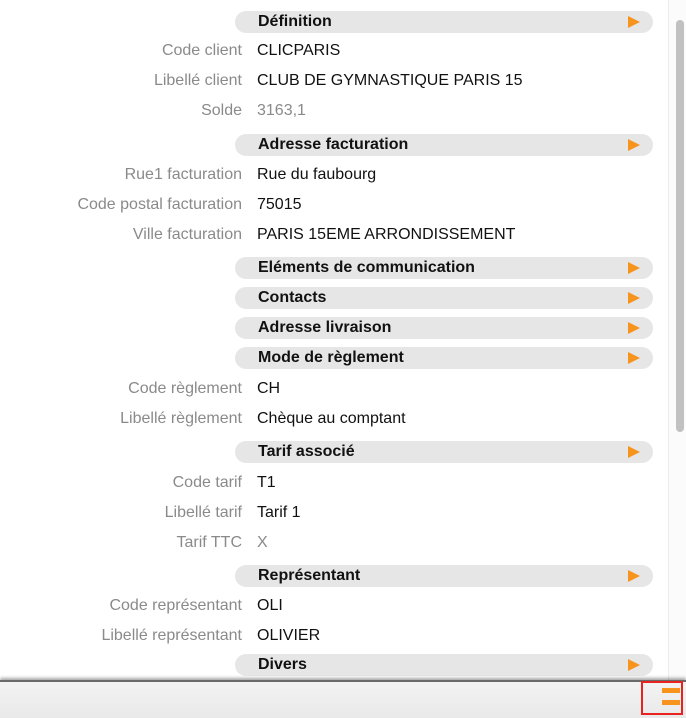  Describe the element at coordinates (289, 635) in the screenshot. I see `field-value: OLIVIER` at that location.